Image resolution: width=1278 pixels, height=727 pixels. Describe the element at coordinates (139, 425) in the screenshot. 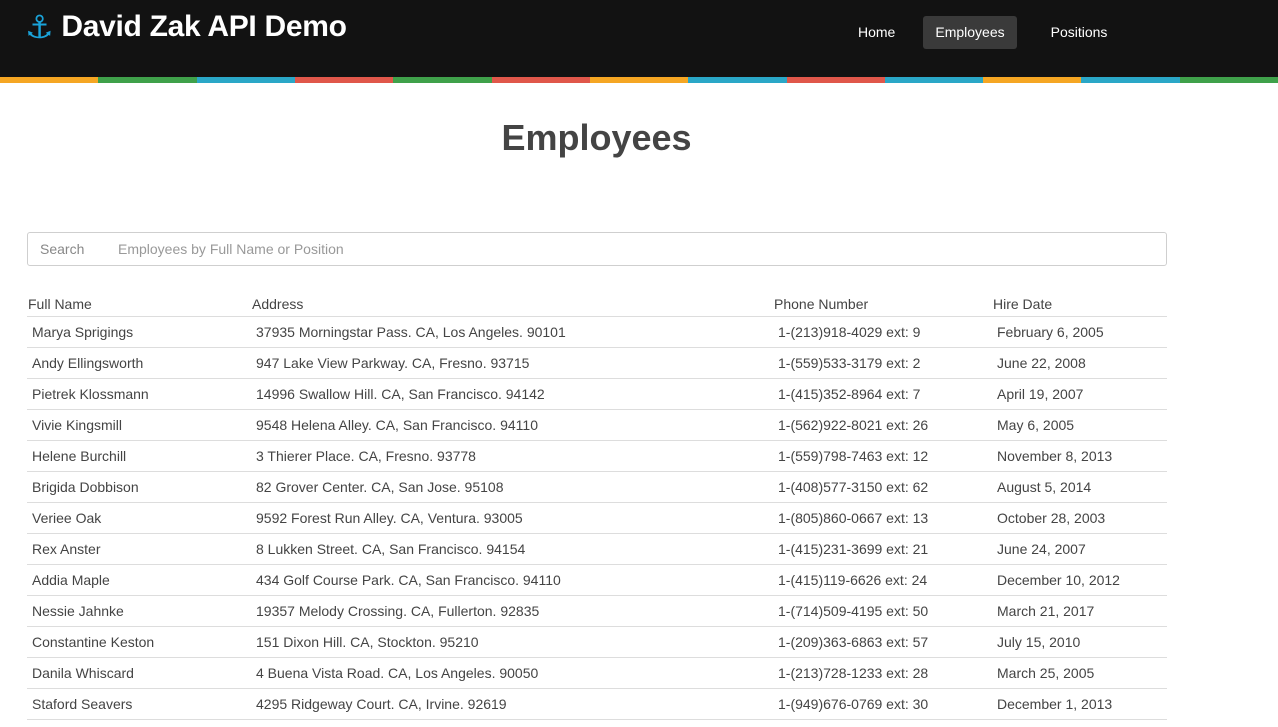

I see `cell-full-name: Vivie Kingsmill` at that location.